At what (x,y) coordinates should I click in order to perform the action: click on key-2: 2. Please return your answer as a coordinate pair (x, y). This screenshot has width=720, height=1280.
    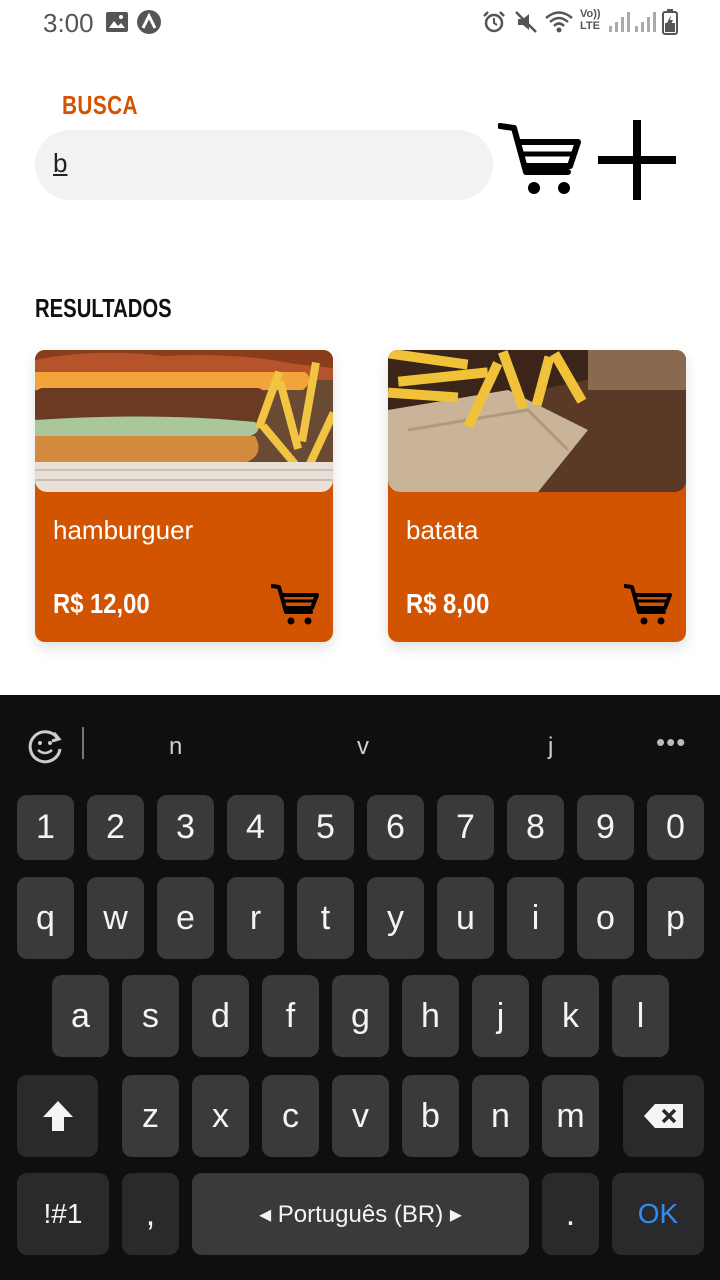
    Looking at the image, I should click on (115, 827).